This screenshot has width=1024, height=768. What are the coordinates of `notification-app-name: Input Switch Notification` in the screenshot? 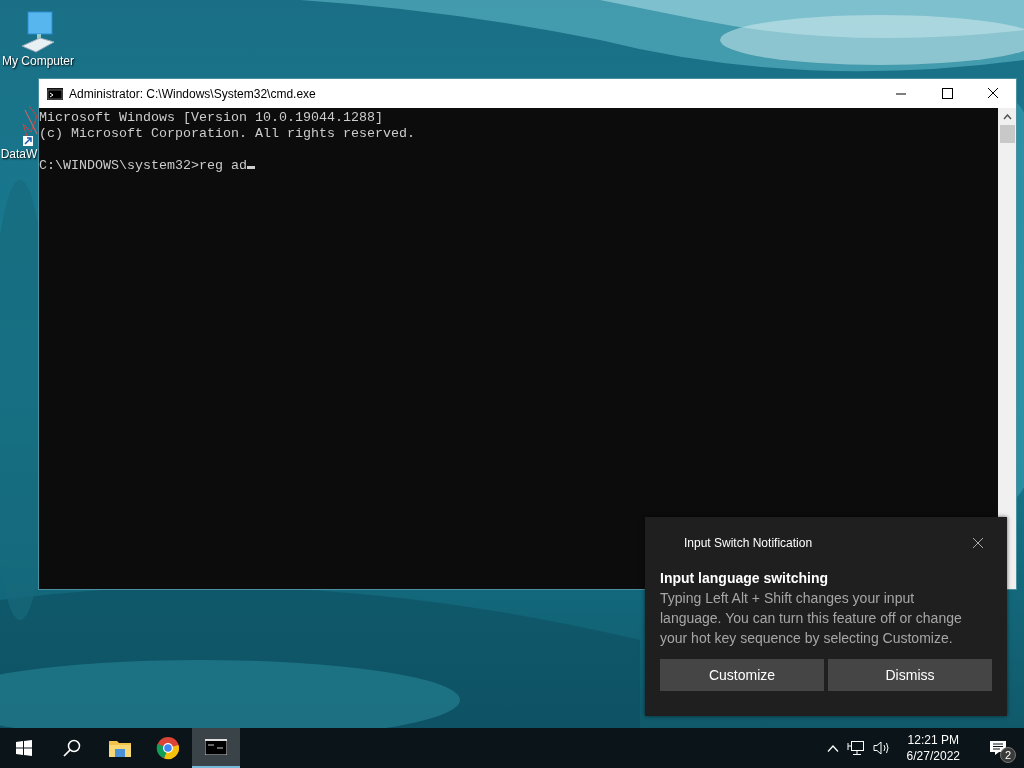 It's located at (749, 543).